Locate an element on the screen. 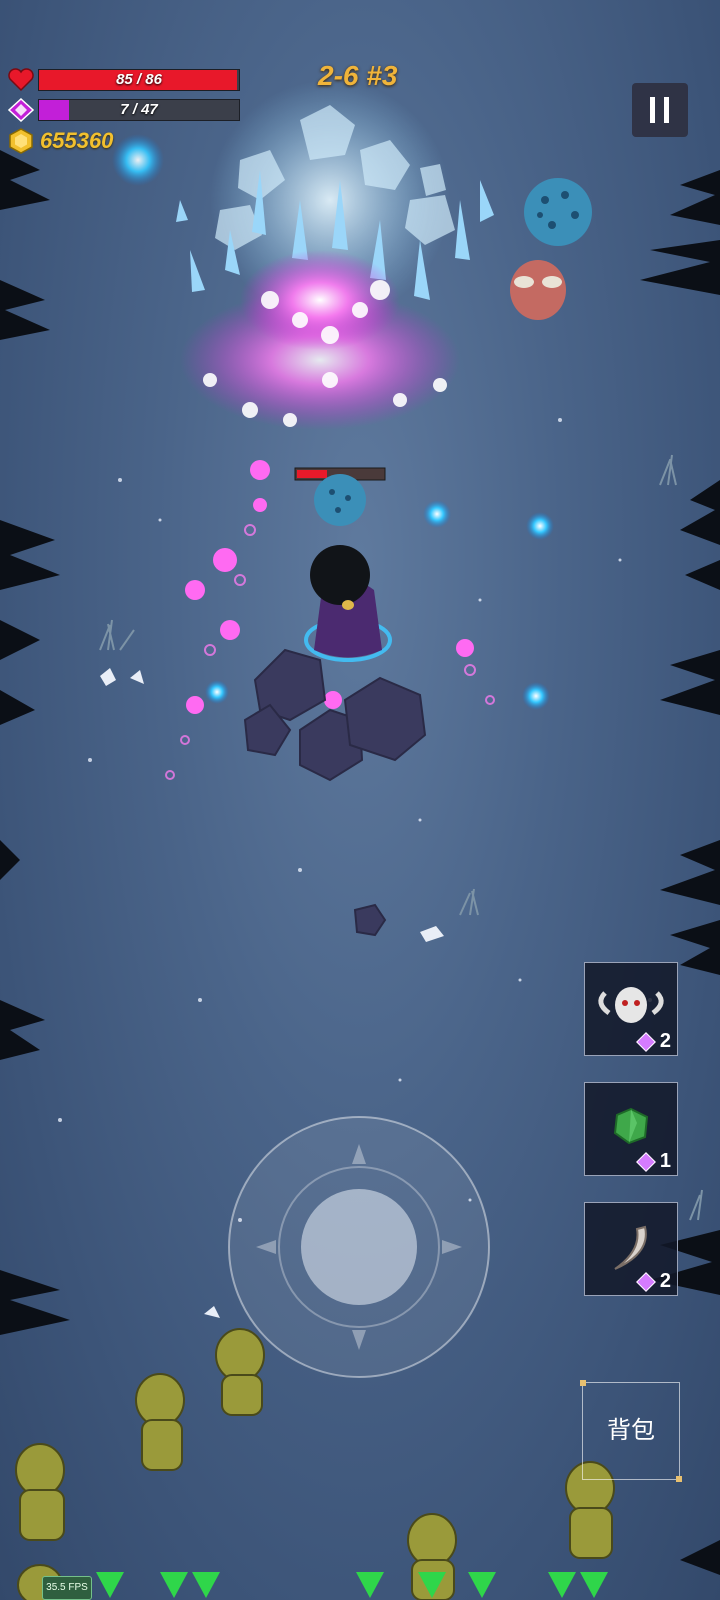 Image resolution: width=720 pixels, height=1600 pixels. joystick-knob is located at coordinates (359, 1247).